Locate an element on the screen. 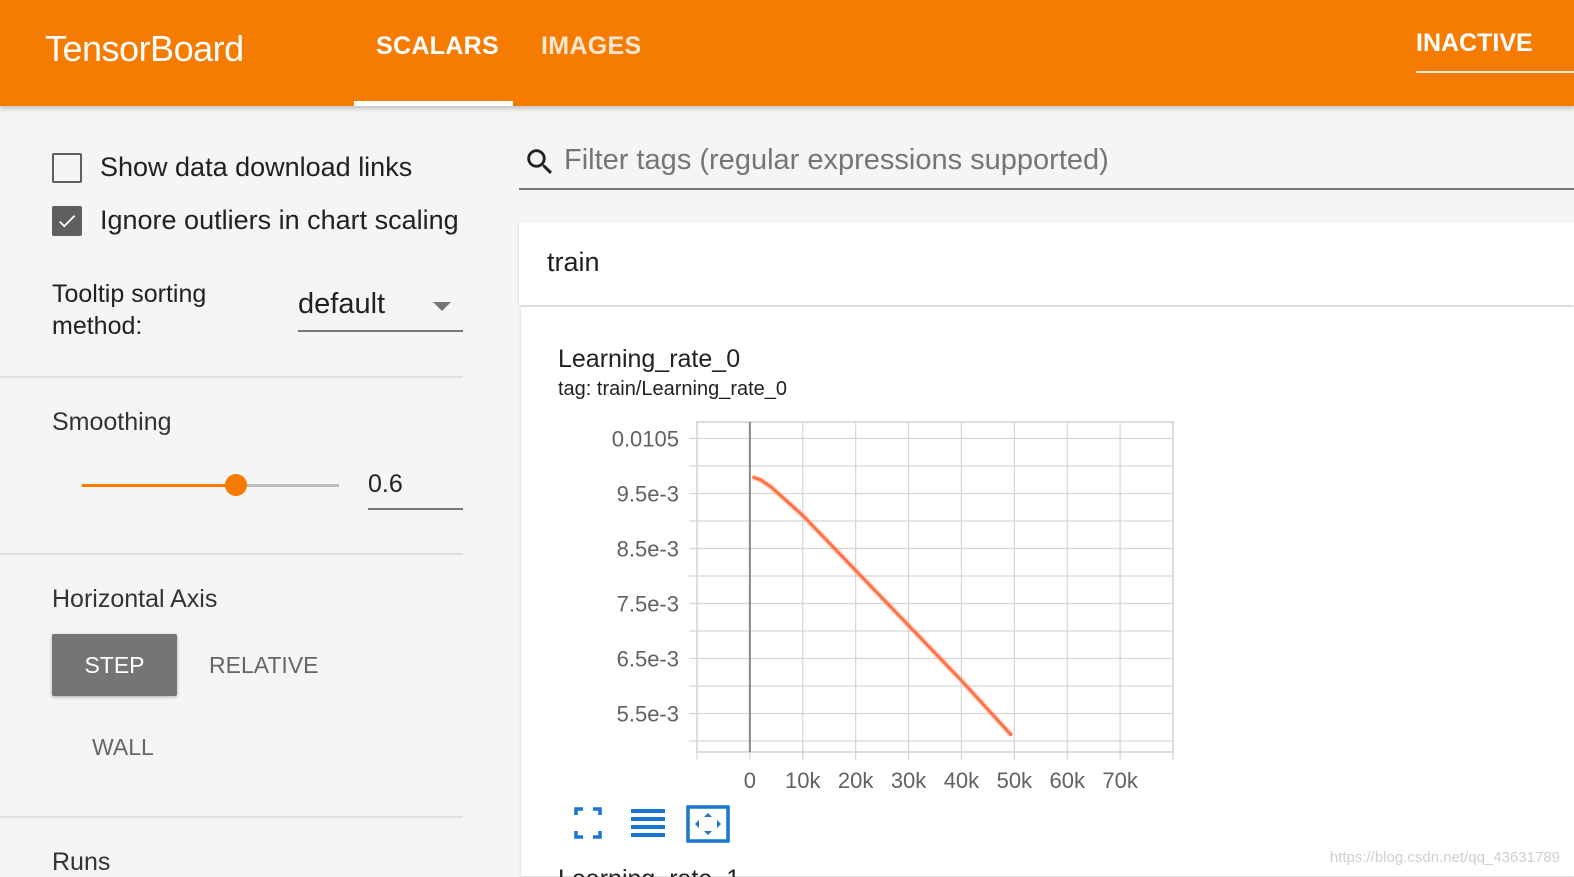 This screenshot has width=1574, height=877. fit-domain-icon is located at coordinates (708, 824).